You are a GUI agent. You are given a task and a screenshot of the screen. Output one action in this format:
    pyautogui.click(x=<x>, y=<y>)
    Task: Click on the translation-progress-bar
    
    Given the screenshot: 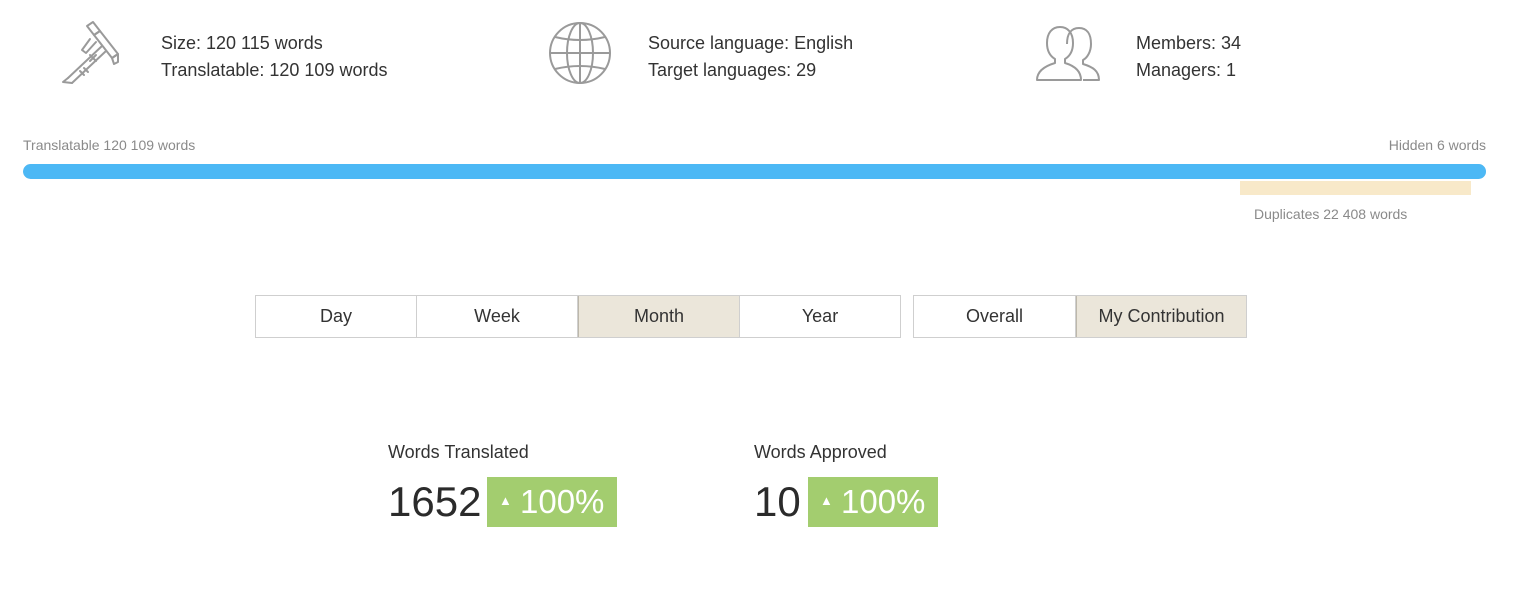 What is the action you would take?
    pyautogui.click(x=754, y=171)
    